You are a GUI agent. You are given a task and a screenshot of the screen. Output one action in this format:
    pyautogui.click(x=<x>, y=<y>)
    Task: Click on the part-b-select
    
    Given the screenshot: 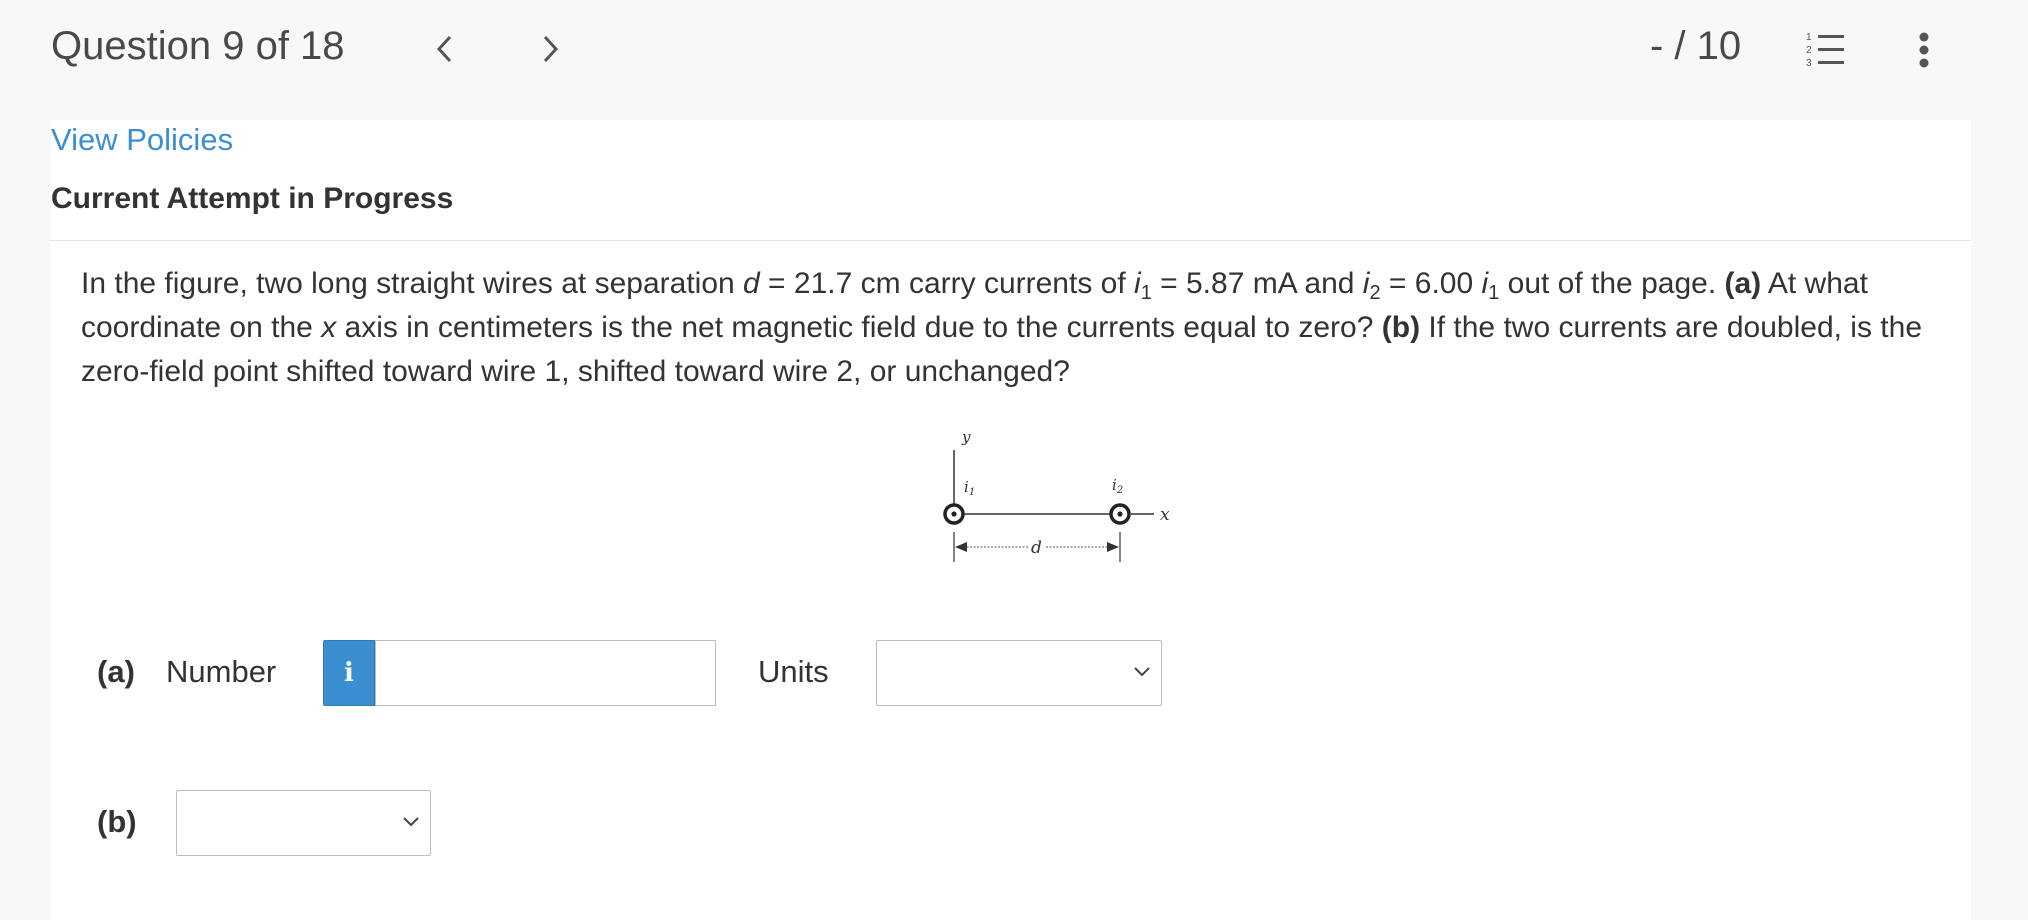 What is the action you would take?
    pyautogui.click(x=303, y=823)
    